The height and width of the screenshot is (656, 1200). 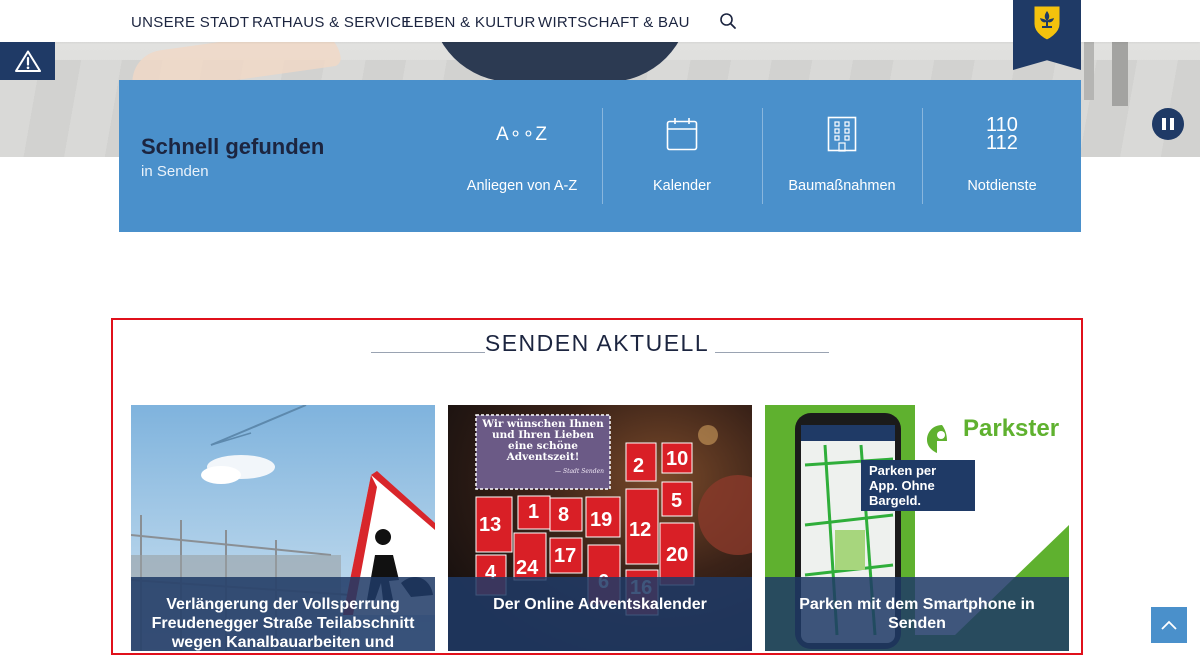 What do you see at coordinates (522, 186) in the screenshot?
I see `quick-item-label: Anliegen von A-Z` at bounding box center [522, 186].